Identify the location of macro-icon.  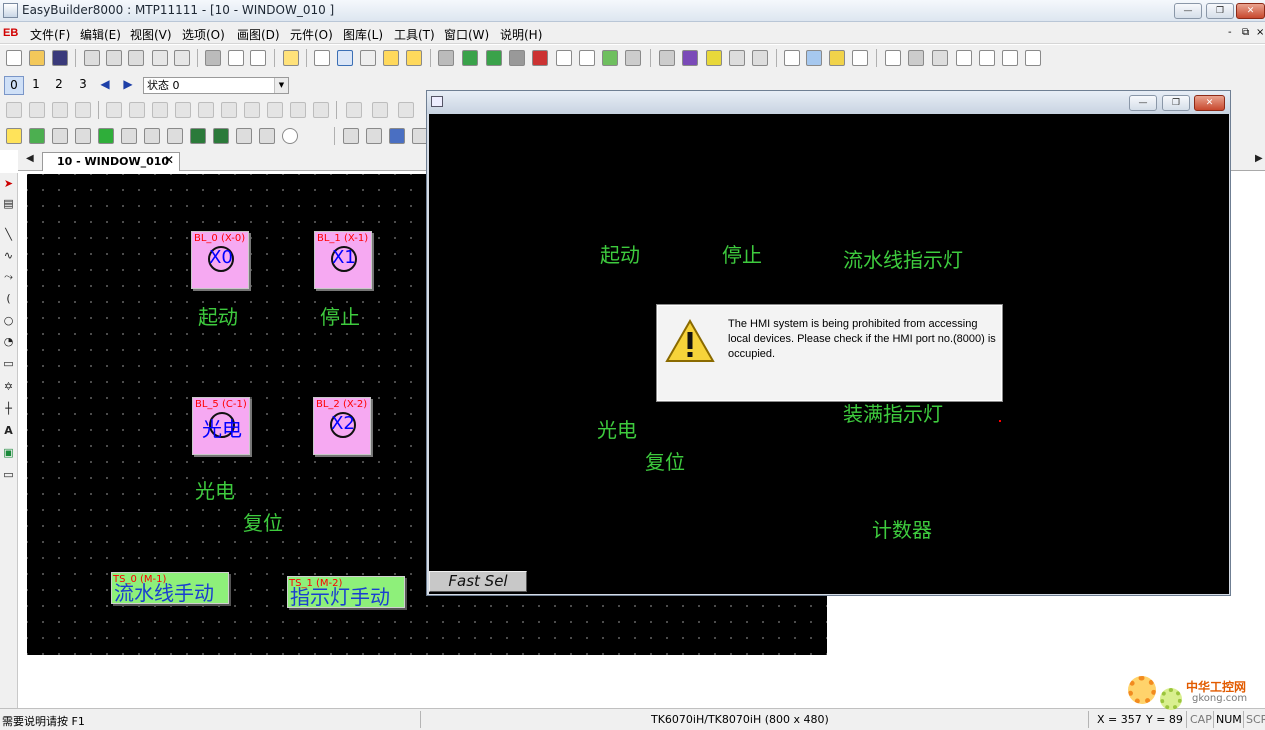
(893, 58).